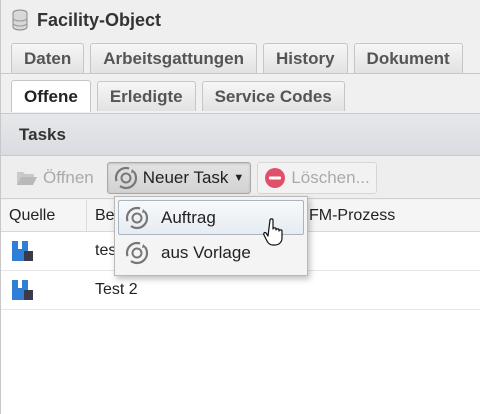 Image resolution: width=480 pixels, height=414 pixels. What do you see at coordinates (240, 135) in the screenshot?
I see `tasks-panel-header: Tasks` at bounding box center [240, 135].